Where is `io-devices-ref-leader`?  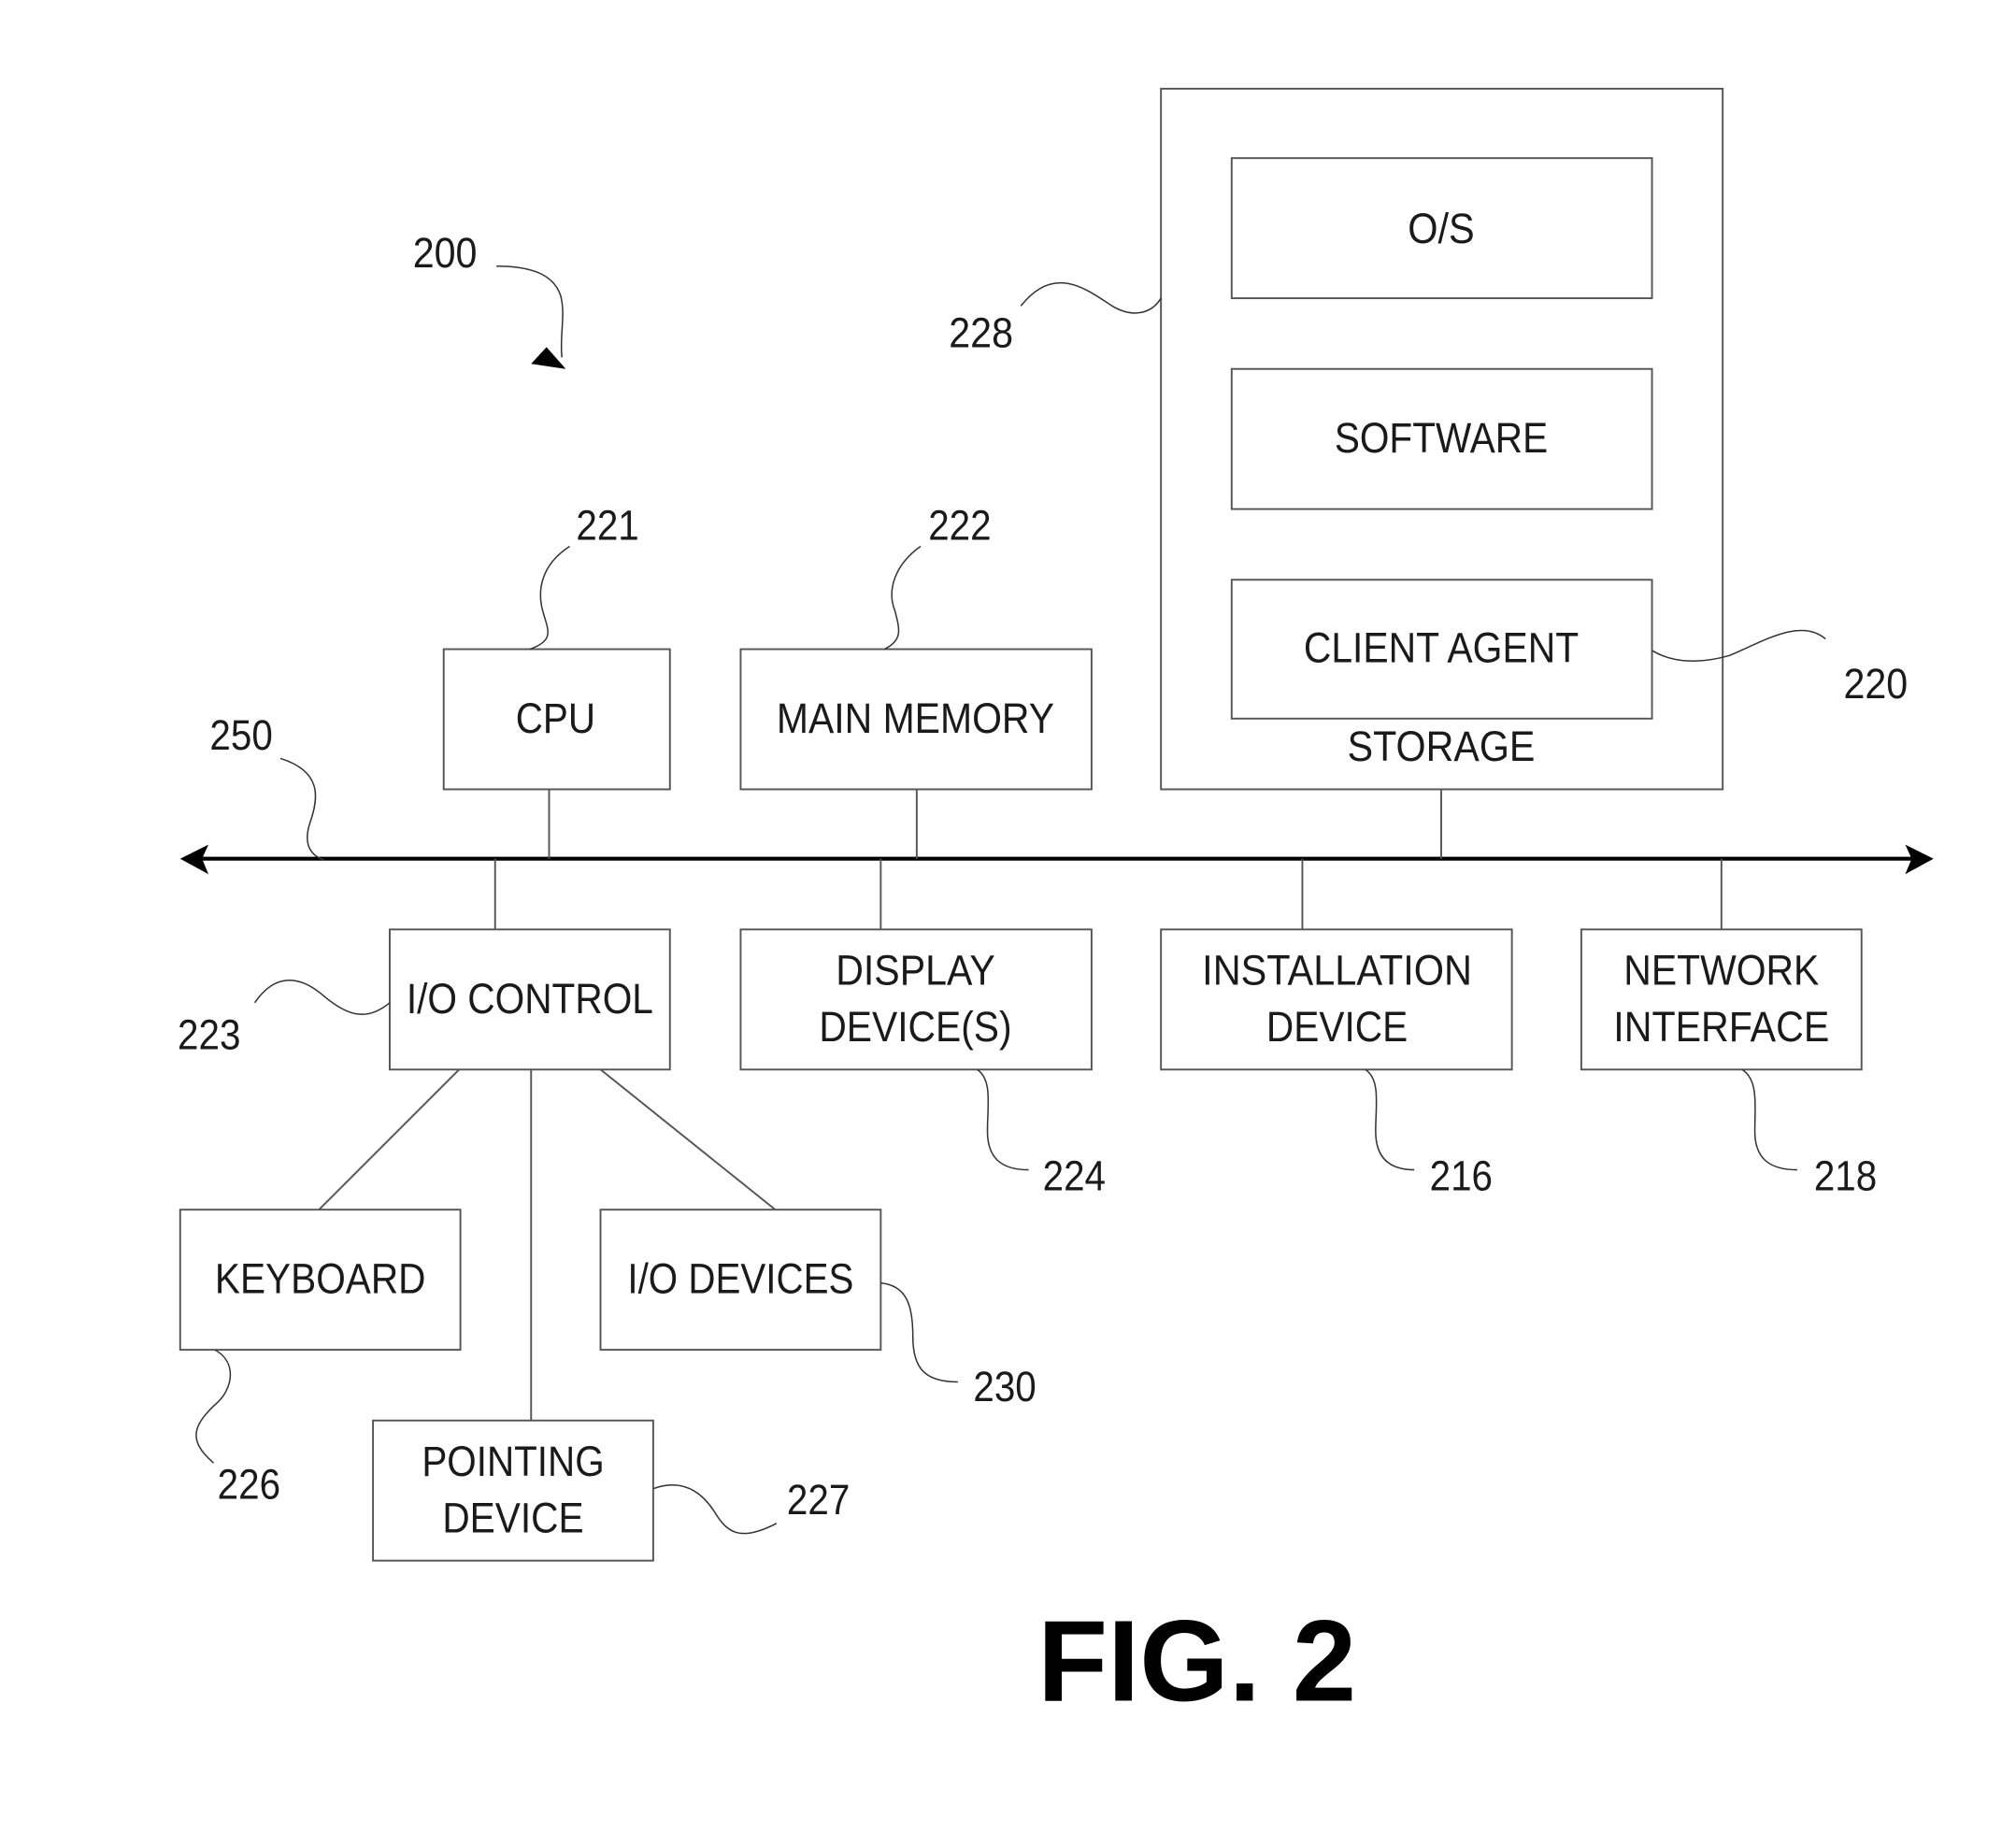 io-devices-ref-leader is located at coordinates (919, 1332).